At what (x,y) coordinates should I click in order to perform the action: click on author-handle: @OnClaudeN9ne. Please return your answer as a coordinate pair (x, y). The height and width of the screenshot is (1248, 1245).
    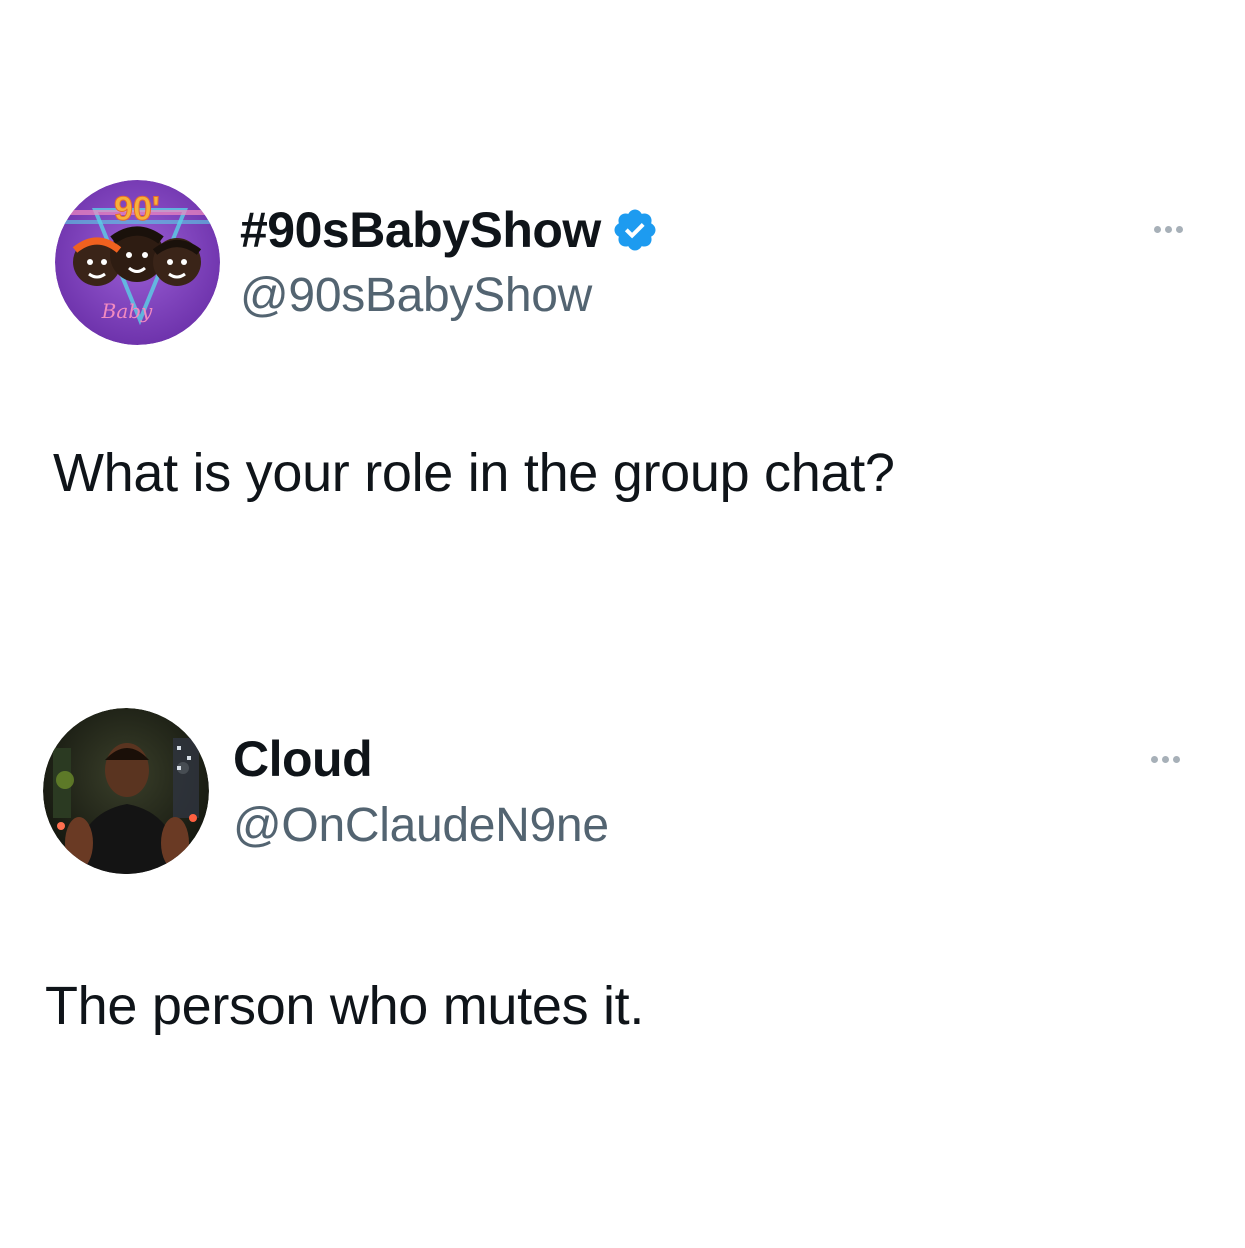
    Looking at the image, I should click on (421, 826).